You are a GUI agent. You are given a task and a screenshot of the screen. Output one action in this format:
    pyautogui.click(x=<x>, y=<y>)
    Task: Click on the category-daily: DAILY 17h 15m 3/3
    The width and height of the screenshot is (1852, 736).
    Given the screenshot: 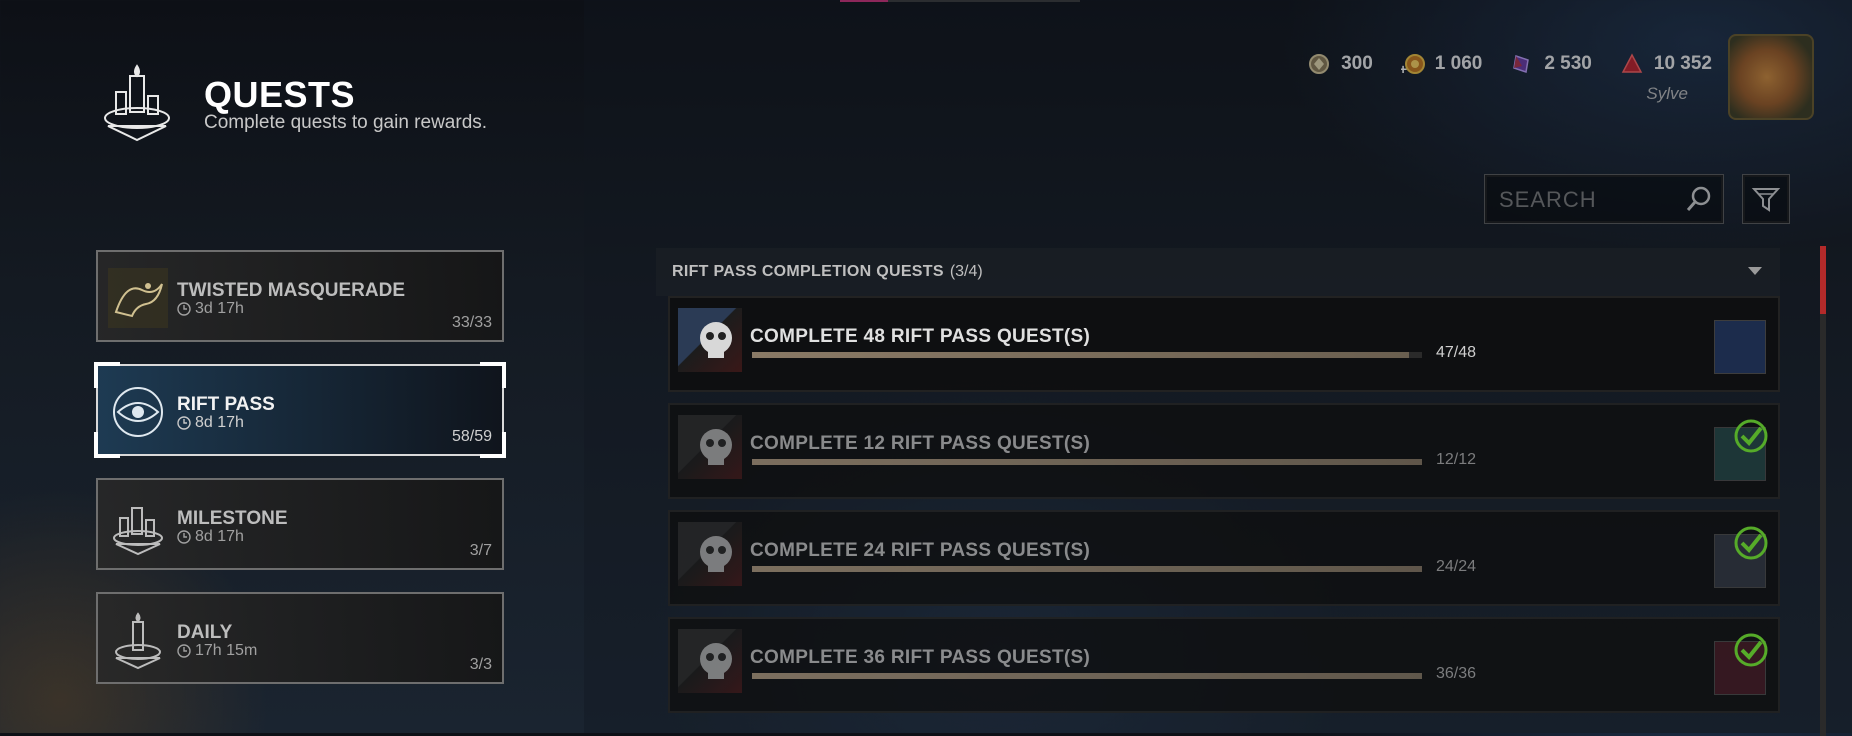 What is the action you would take?
    pyautogui.click(x=300, y=638)
    